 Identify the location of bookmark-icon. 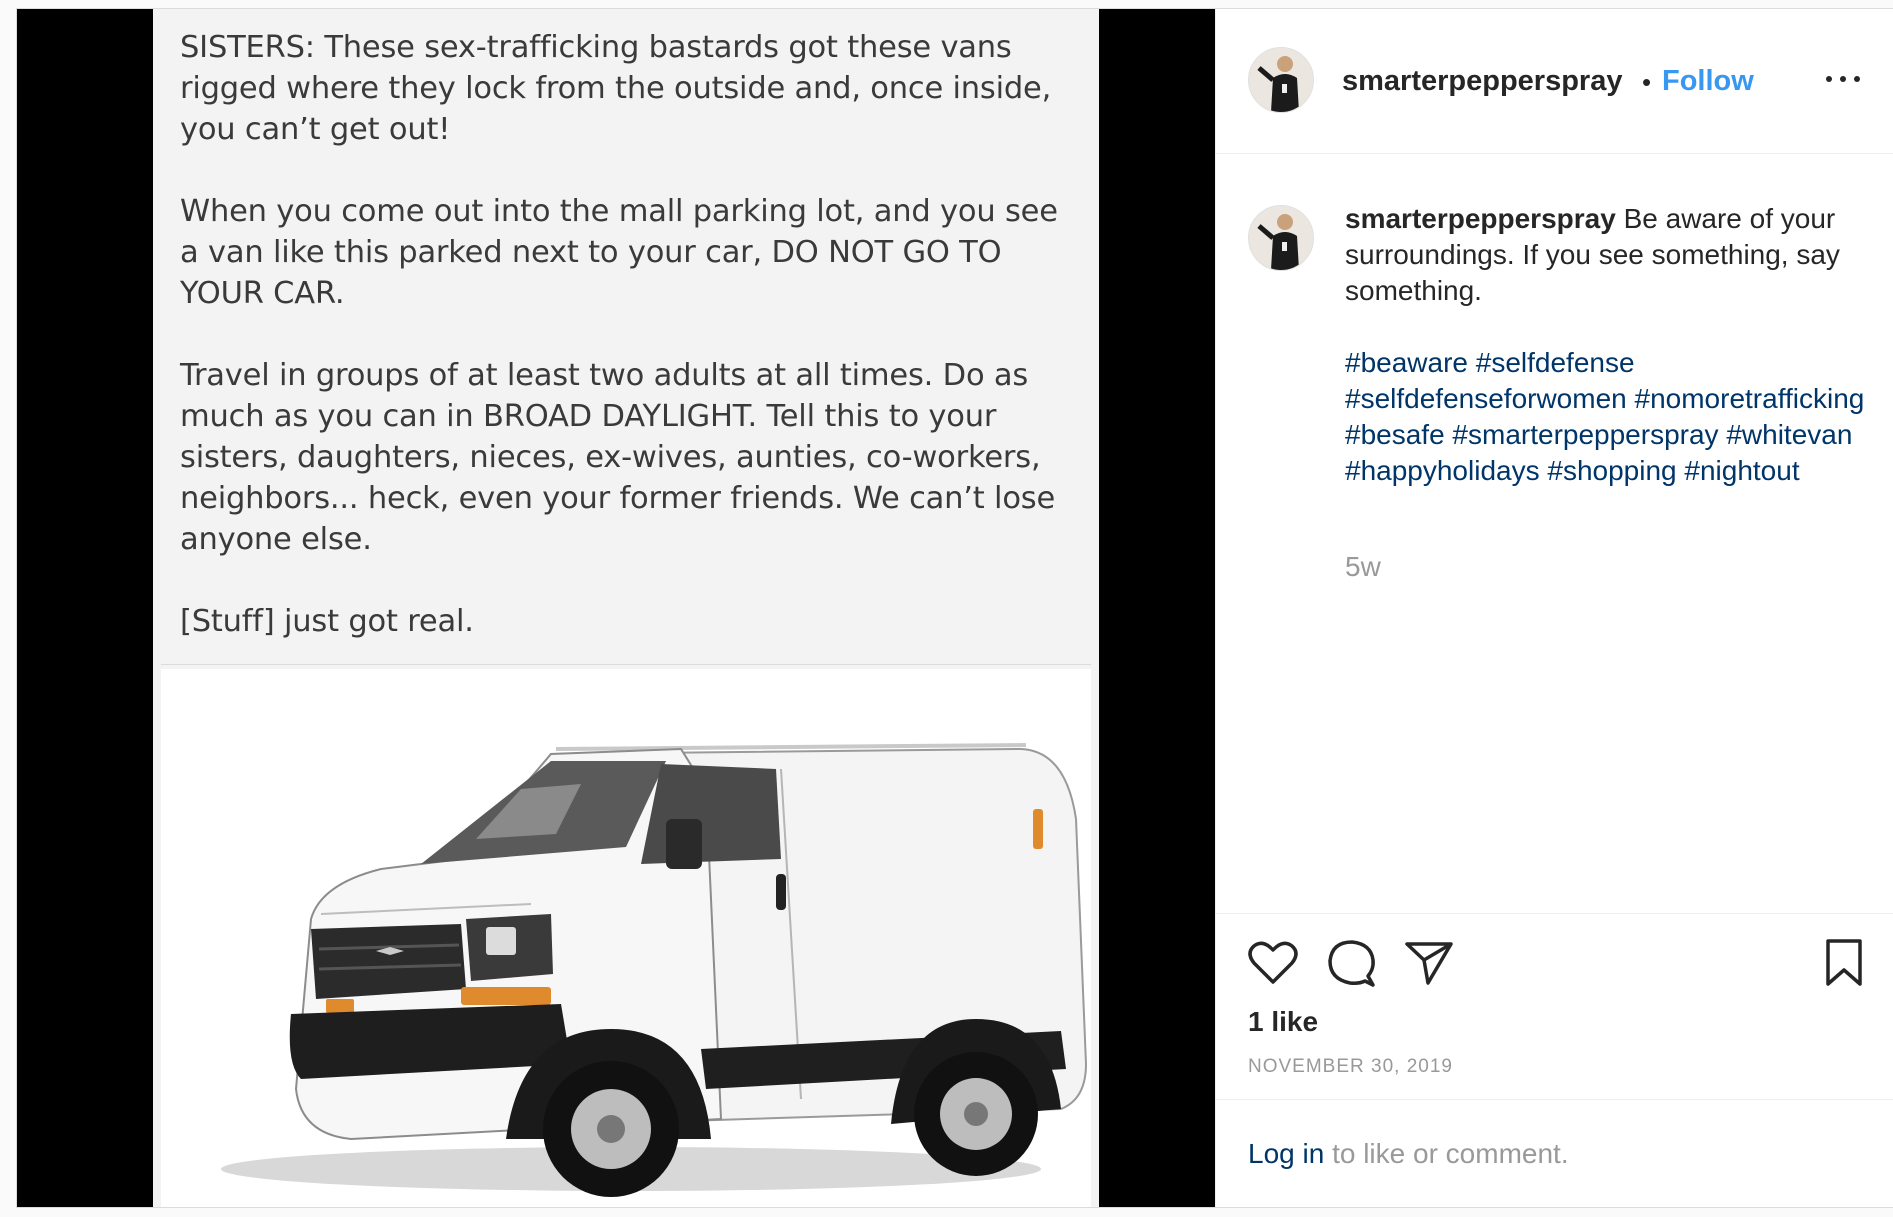
(1844, 963).